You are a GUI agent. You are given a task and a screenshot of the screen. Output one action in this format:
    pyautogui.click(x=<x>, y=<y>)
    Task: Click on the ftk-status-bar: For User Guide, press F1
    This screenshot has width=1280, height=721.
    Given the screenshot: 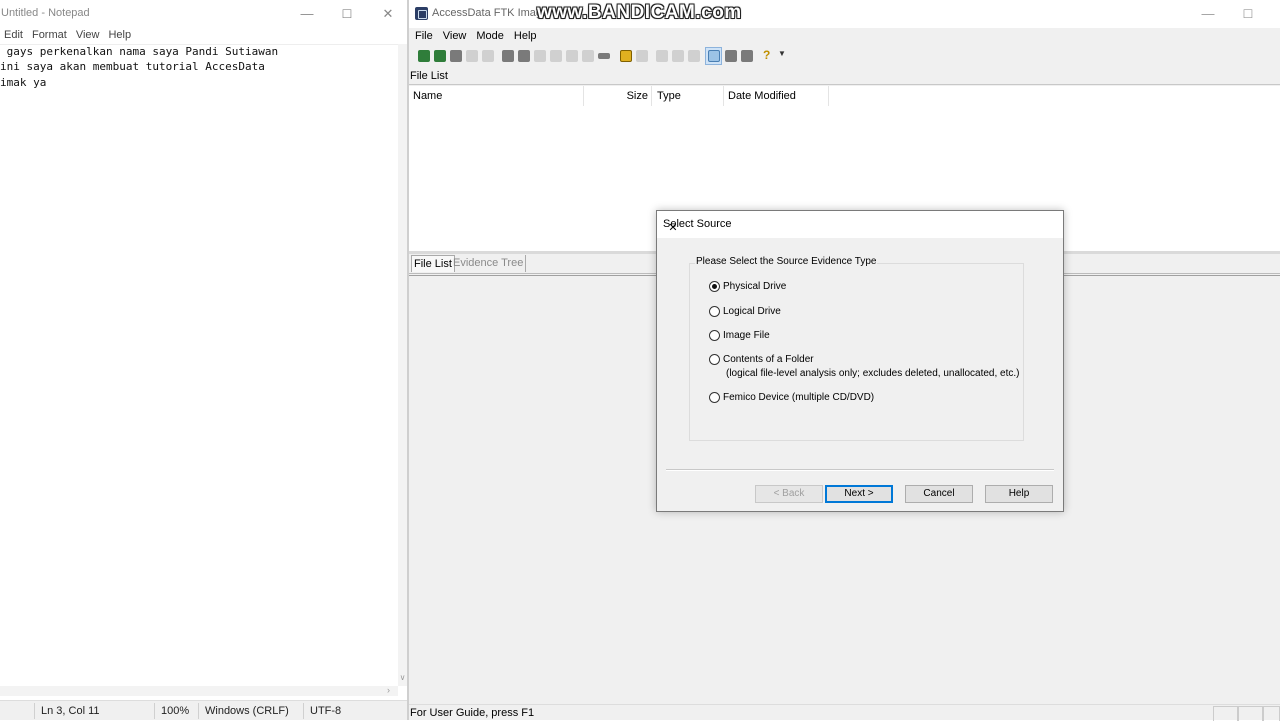 What is the action you would take?
    pyautogui.click(x=844, y=712)
    